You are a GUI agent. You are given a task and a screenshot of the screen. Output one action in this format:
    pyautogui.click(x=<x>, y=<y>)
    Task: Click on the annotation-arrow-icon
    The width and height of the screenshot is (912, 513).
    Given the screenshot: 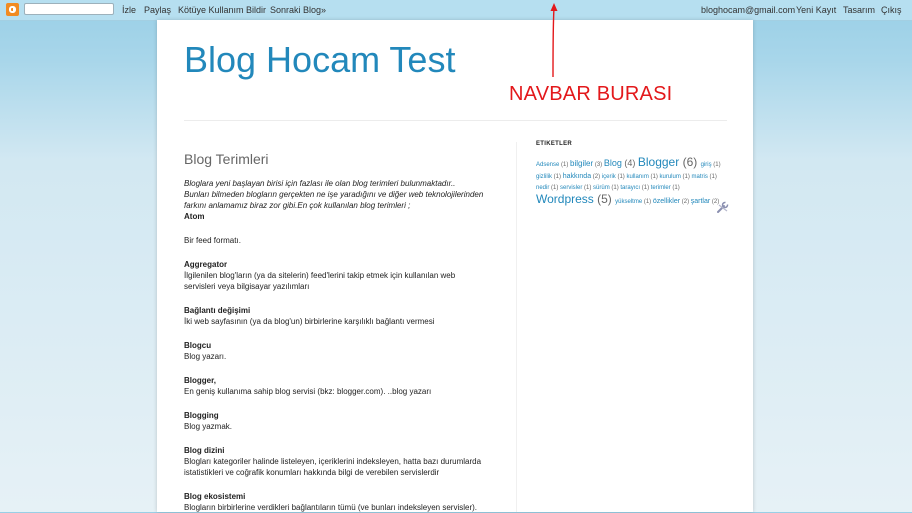 What is the action you would take?
    pyautogui.click(x=554, y=40)
    